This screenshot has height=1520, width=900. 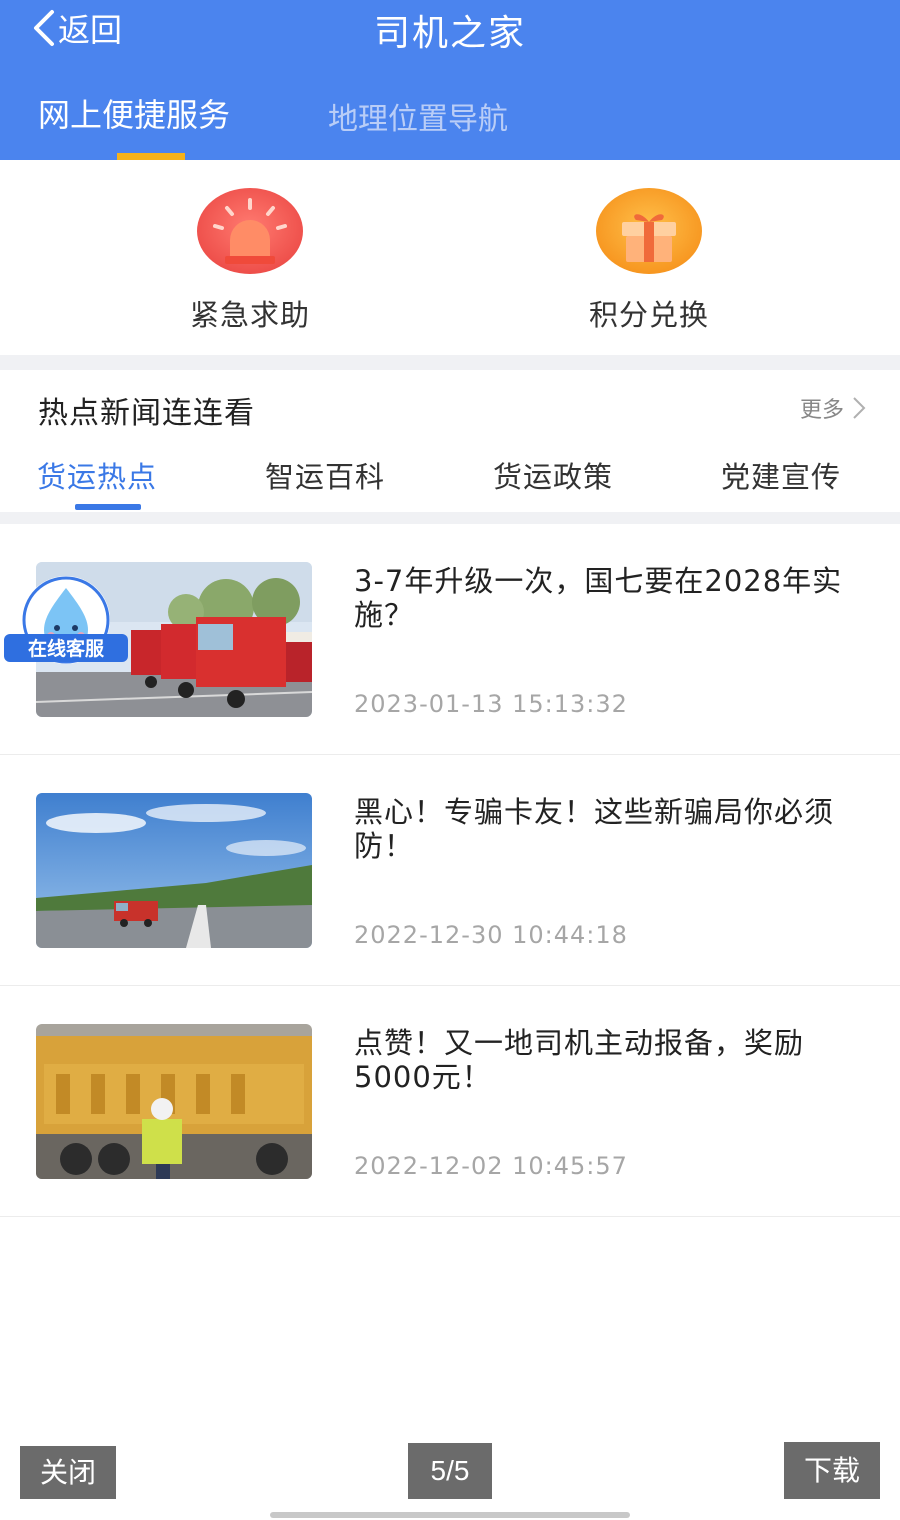 What do you see at coordinates (648, 315) in the screenshot?
I see `points-exchange-label: 积分兑换` at bounding box center [648, 315].